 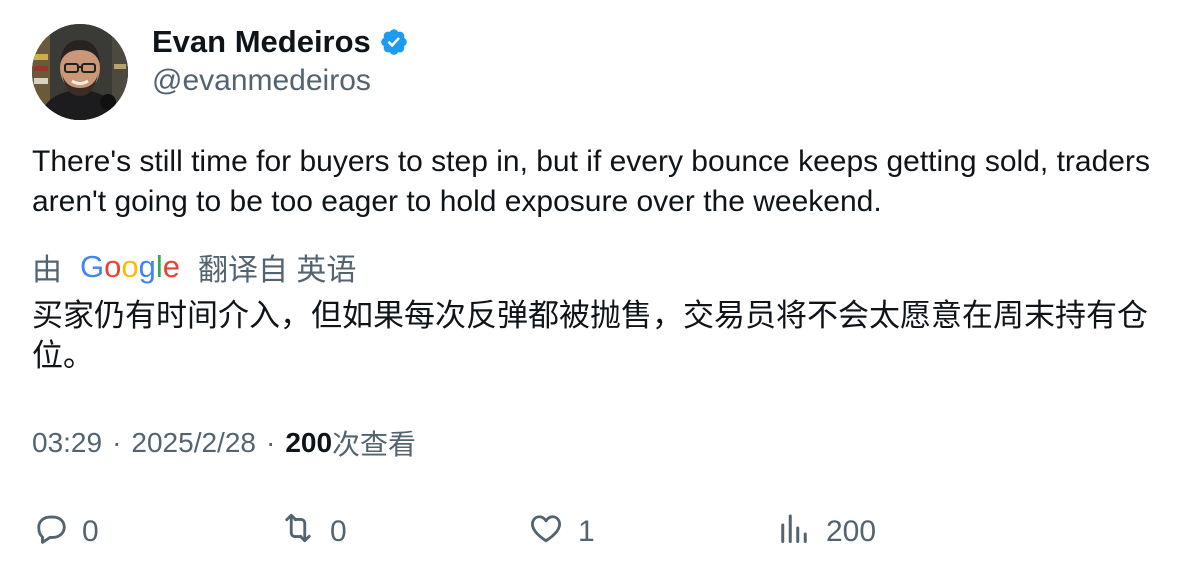 I want to click on tweet-meta: 03:29 · 2025/2/28 · 200 次查看, so click(x=224, y=443).